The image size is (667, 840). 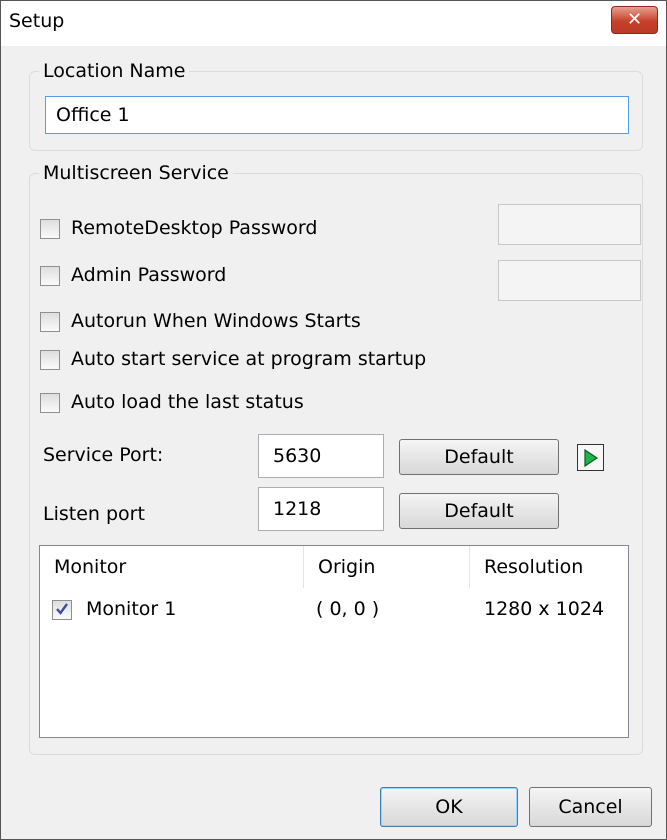 I want to click on service-port-input: 5630, so click(x=321, y=456).